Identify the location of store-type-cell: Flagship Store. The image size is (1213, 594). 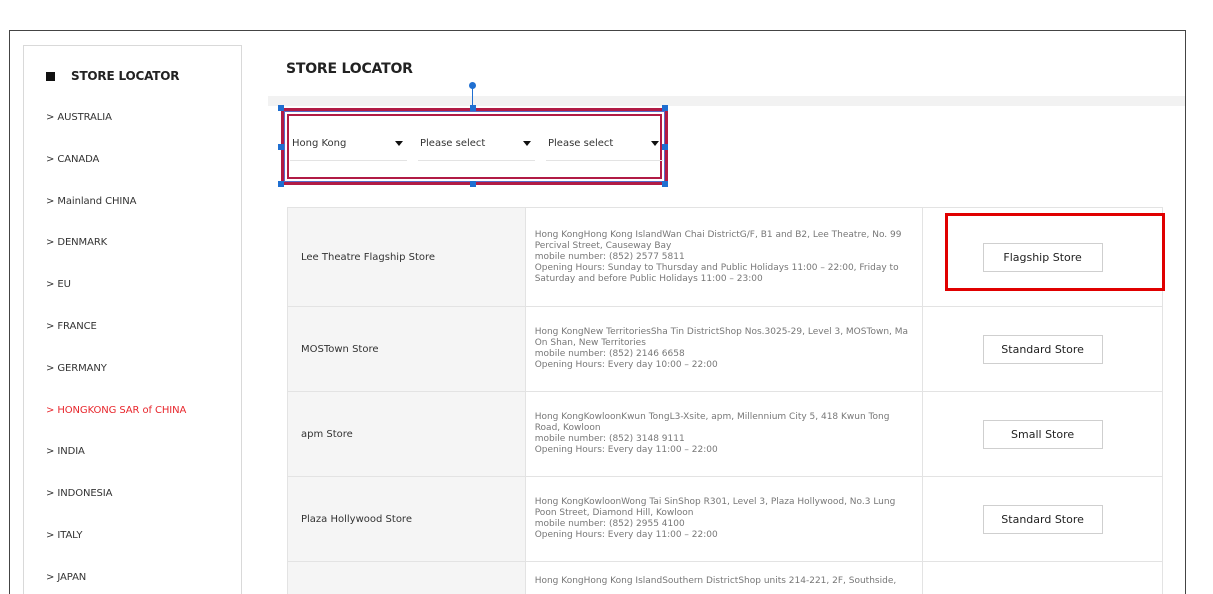
(1042, 257).